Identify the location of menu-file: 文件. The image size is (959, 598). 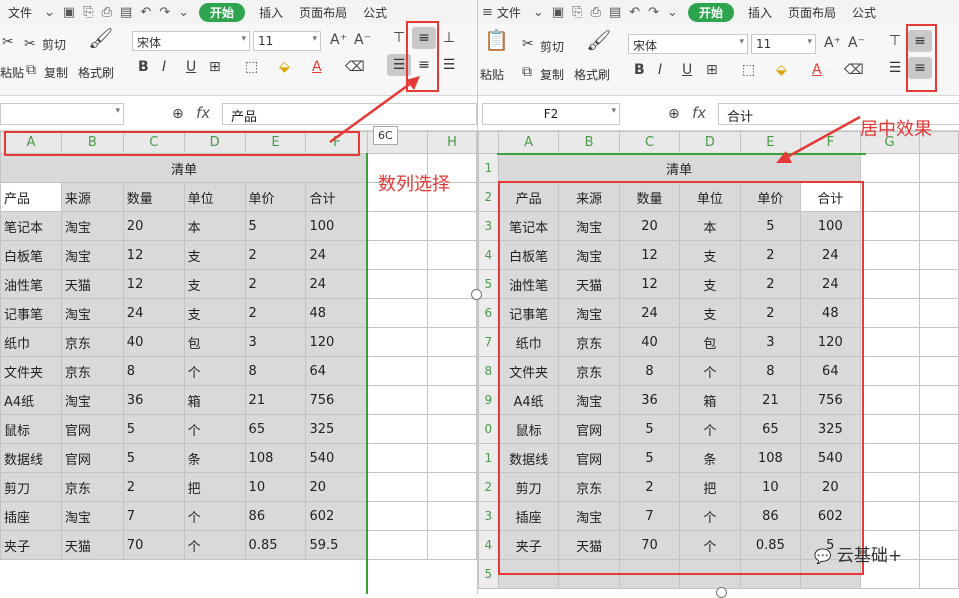
(20, 12).